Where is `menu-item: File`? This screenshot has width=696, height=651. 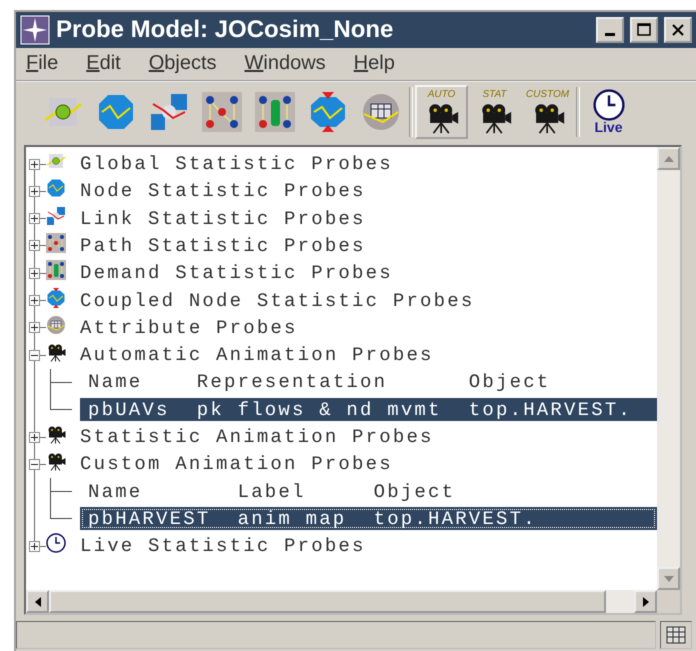 menu-item: File is located at coordinates (46, 64).